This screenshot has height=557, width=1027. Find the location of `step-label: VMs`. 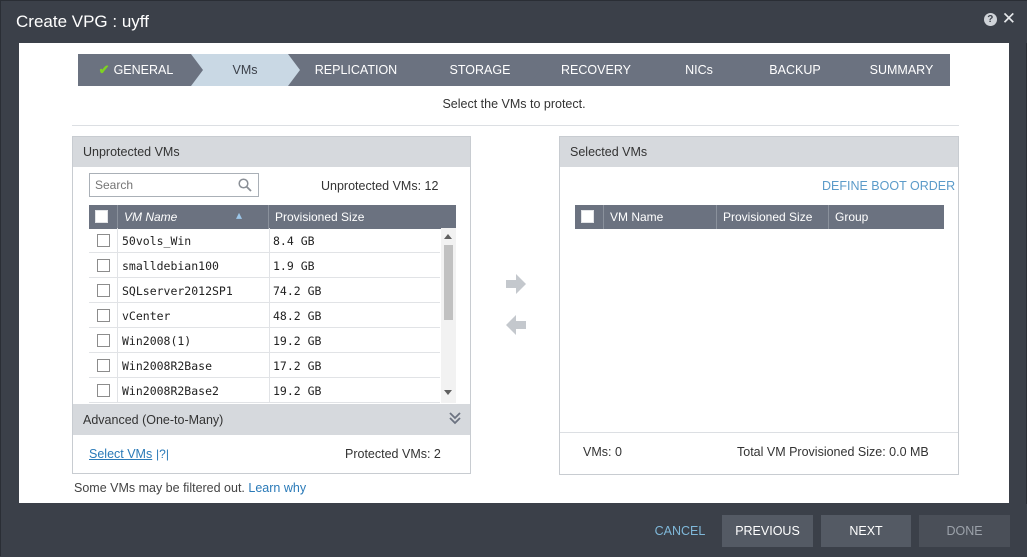

step-label: VMs is located at coordinates (245, 70).